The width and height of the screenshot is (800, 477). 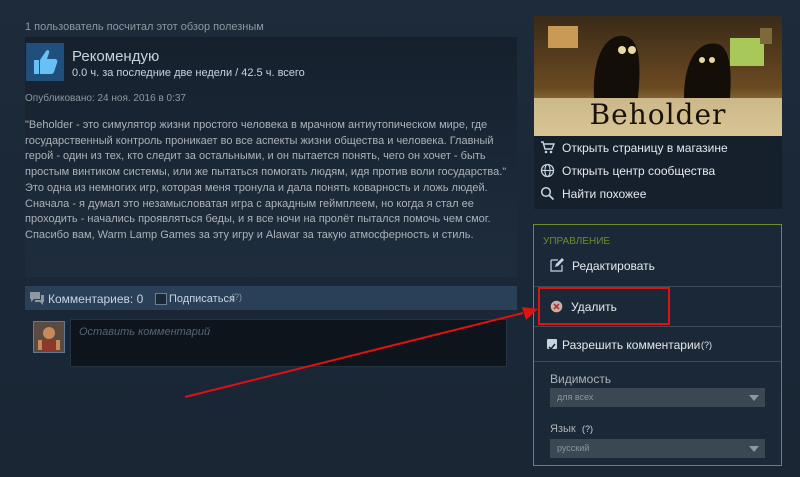 What do you see at coordinates (604, 194) in the screenshot?
I see `find-similar-label: Найти похожее` at bounding box center [604, 194].